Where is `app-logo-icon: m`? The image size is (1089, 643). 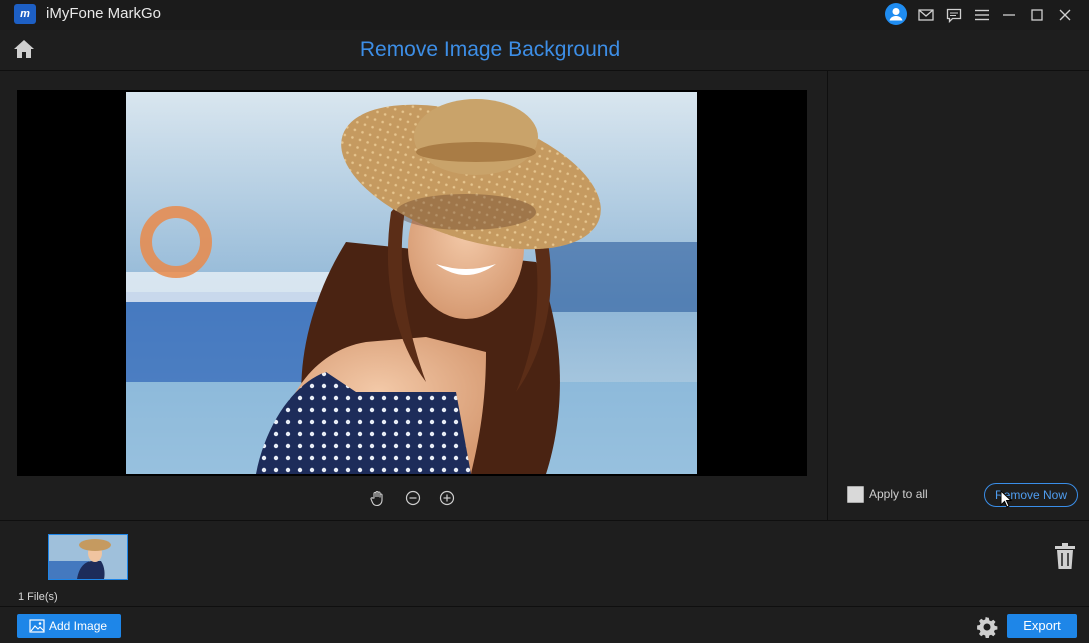 app-logo-icon: m is located at coordinates (25, 14).